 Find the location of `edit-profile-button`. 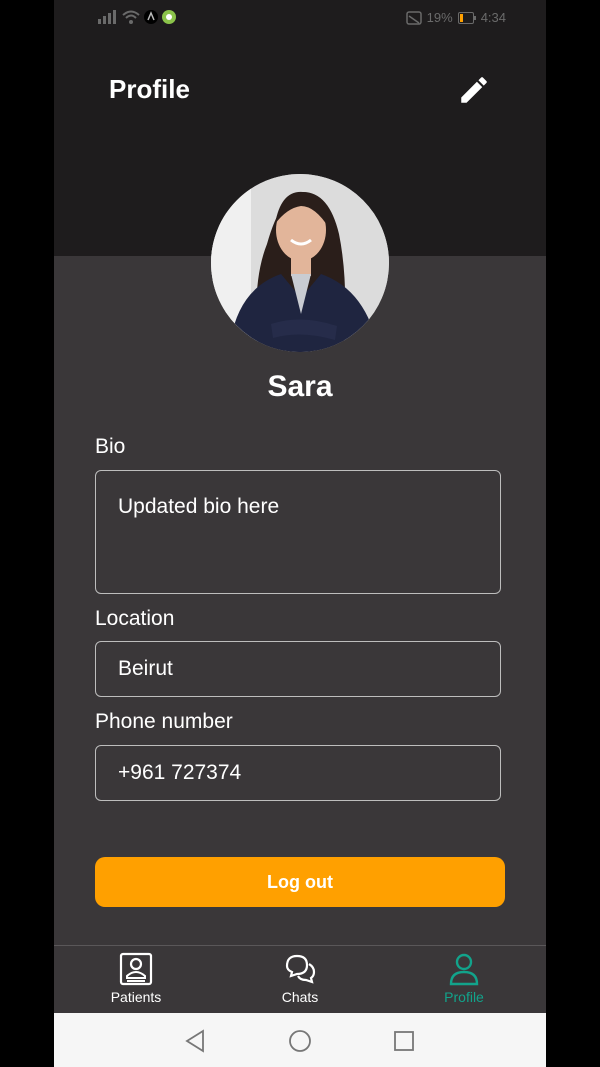

edit-profile-button is located at coordinates (474, 90).